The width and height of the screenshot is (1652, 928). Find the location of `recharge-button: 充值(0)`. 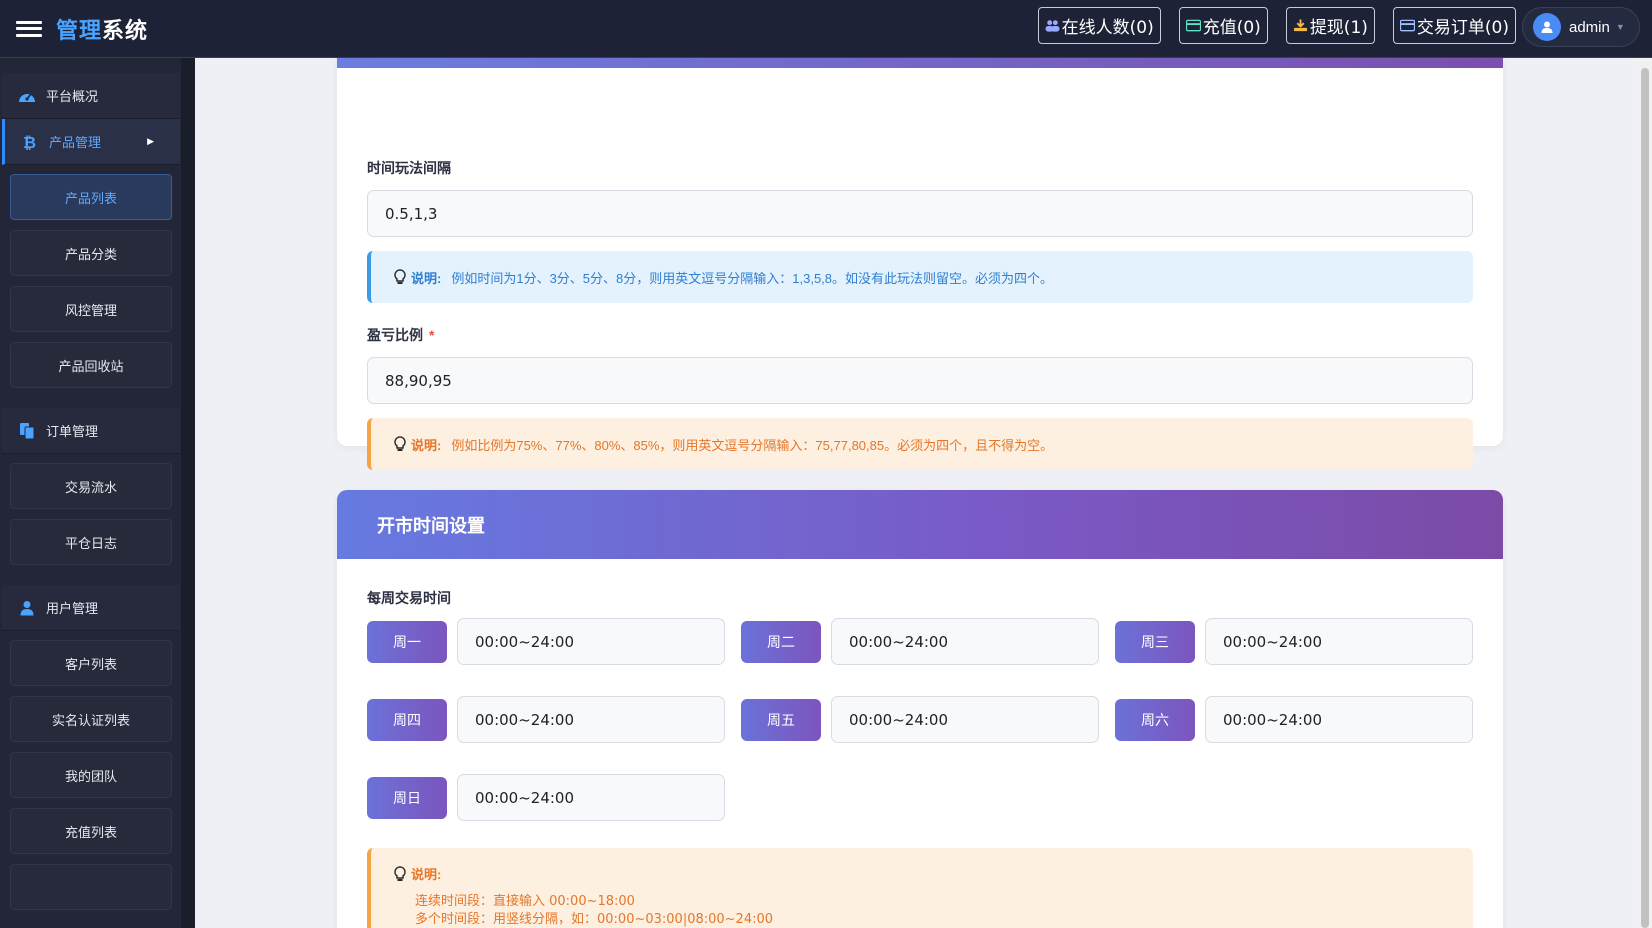

recharge-button: 充值(0) is located at coordinates (1223, 25).